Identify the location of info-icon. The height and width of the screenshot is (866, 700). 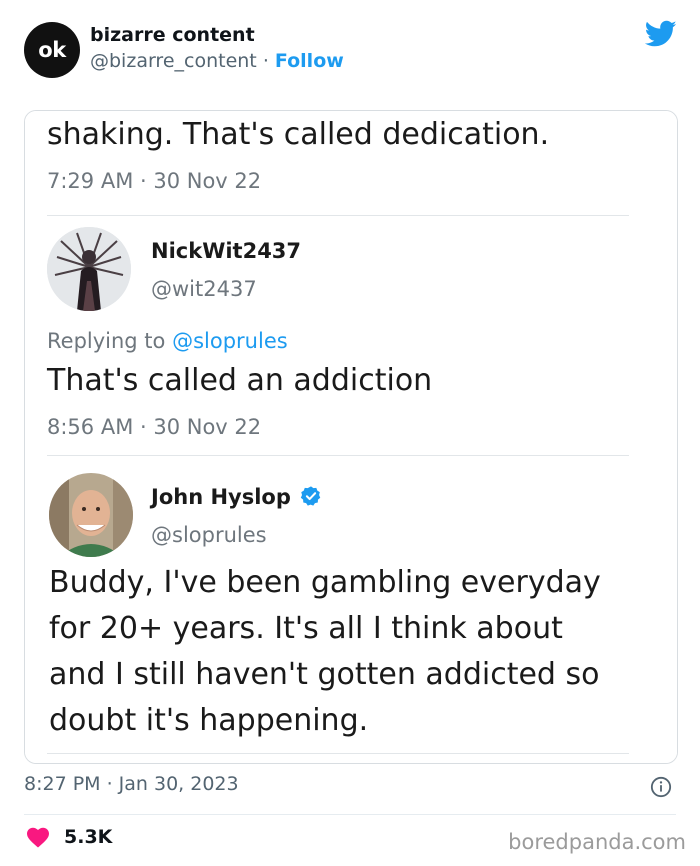
(661, 787).